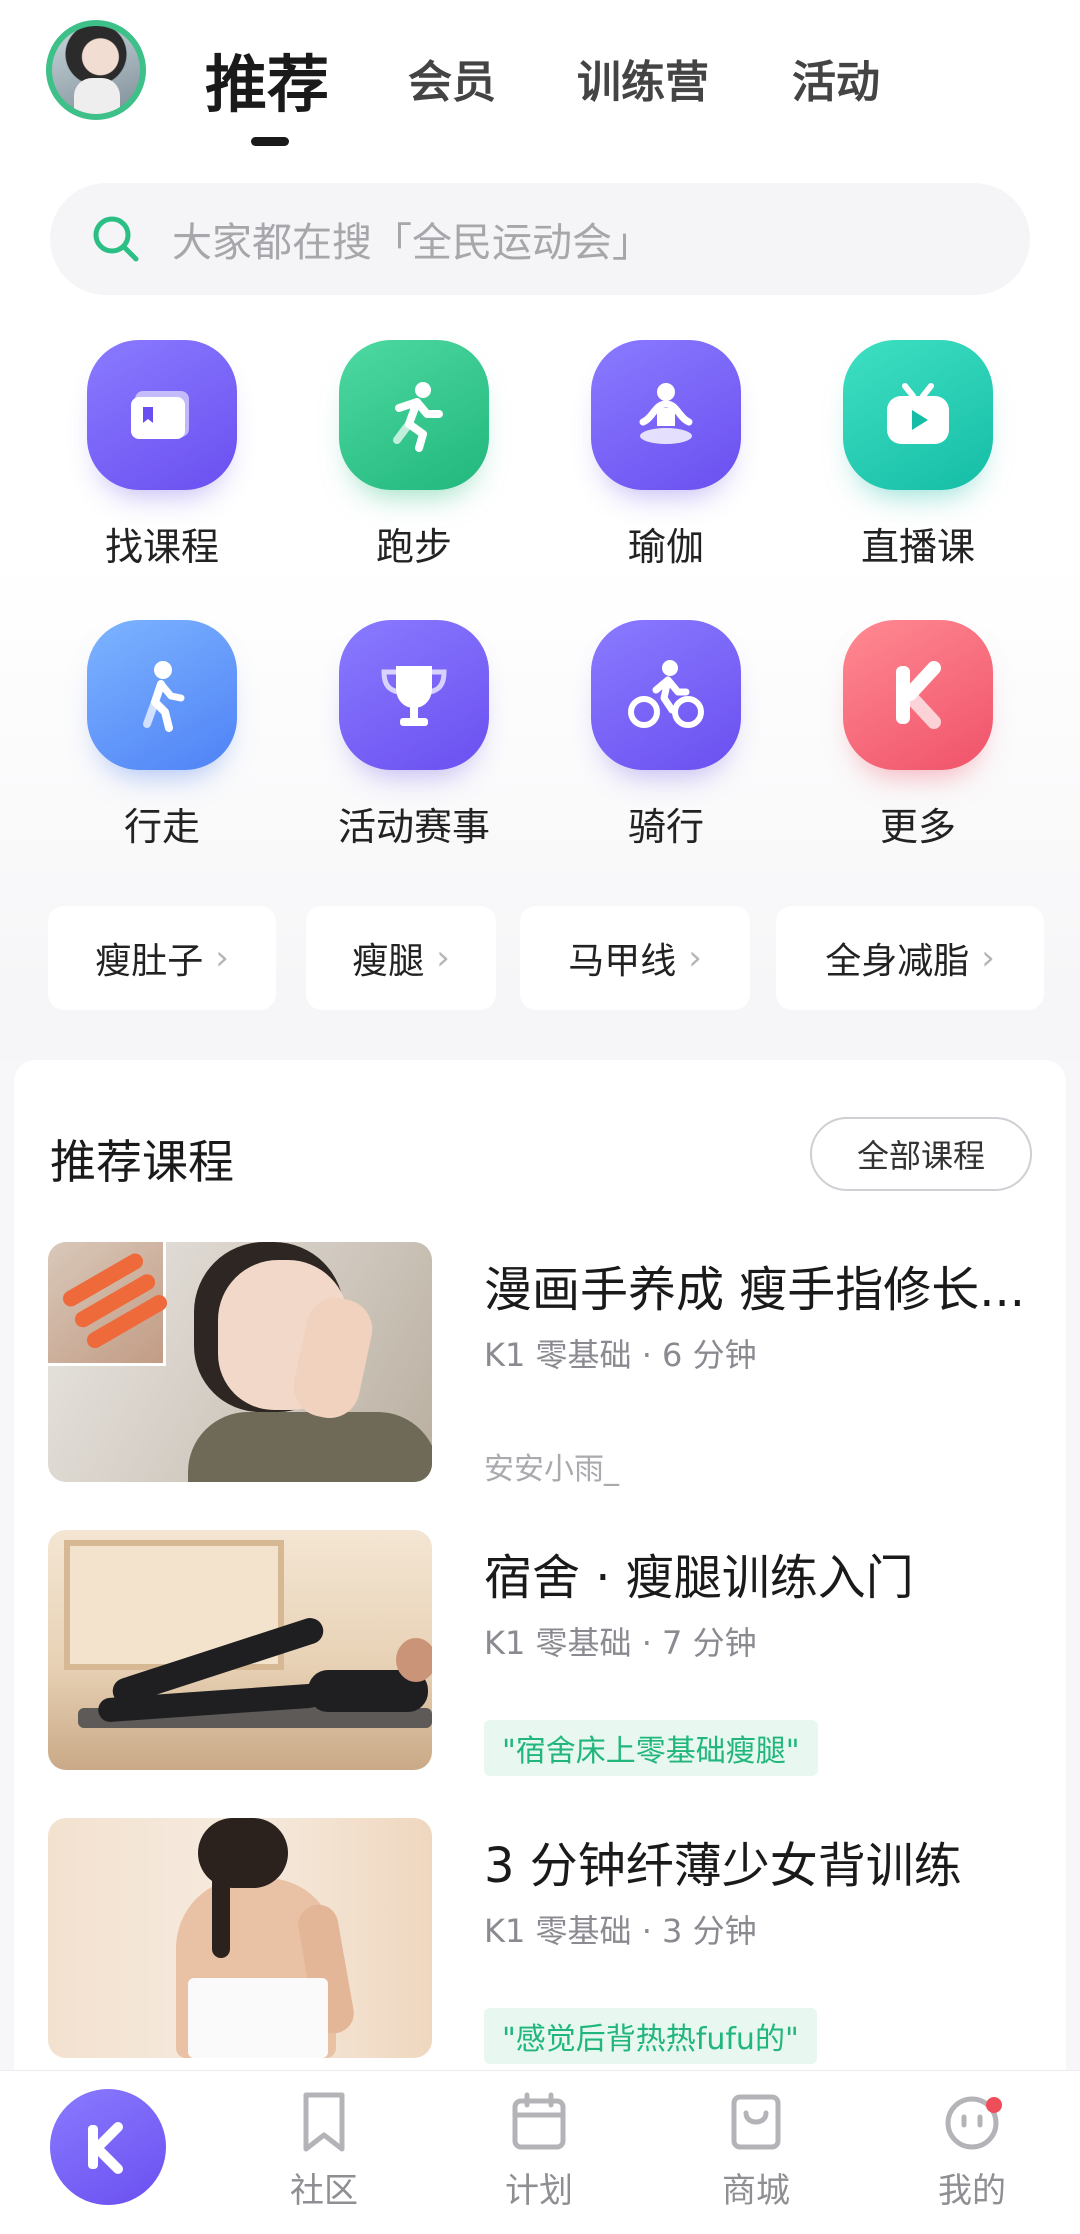 The image size is (1080, 2234). Describe the element at coordinates (620, 1643) in the screenshot. I see `course-meta: K1 零基础 · 7 分钟` at that location.